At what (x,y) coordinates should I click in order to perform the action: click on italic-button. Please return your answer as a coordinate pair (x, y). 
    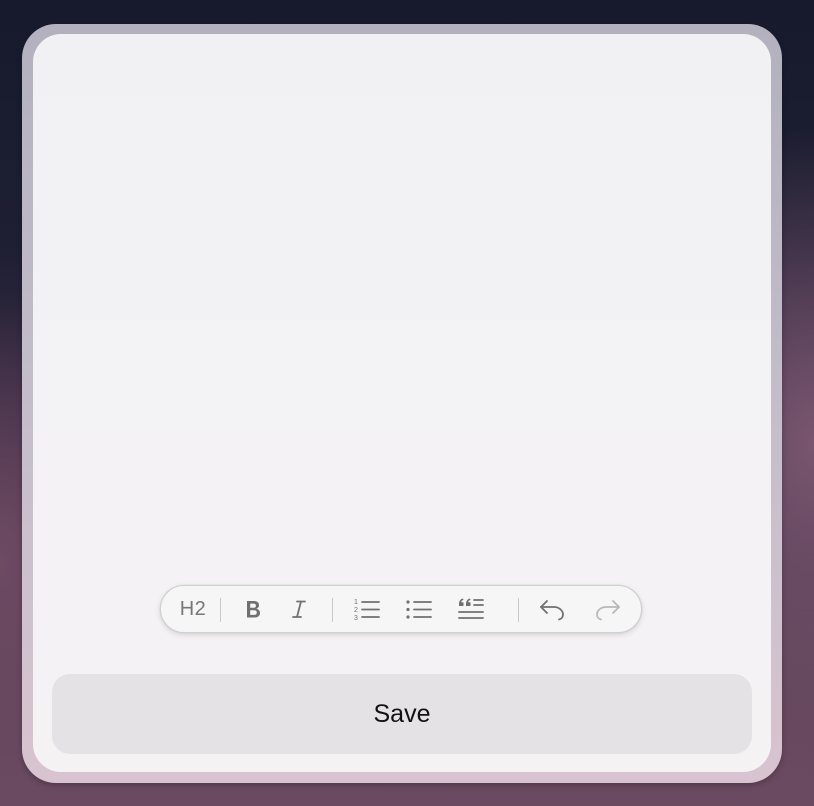
    Looking at the image, I should click on (299, 609).